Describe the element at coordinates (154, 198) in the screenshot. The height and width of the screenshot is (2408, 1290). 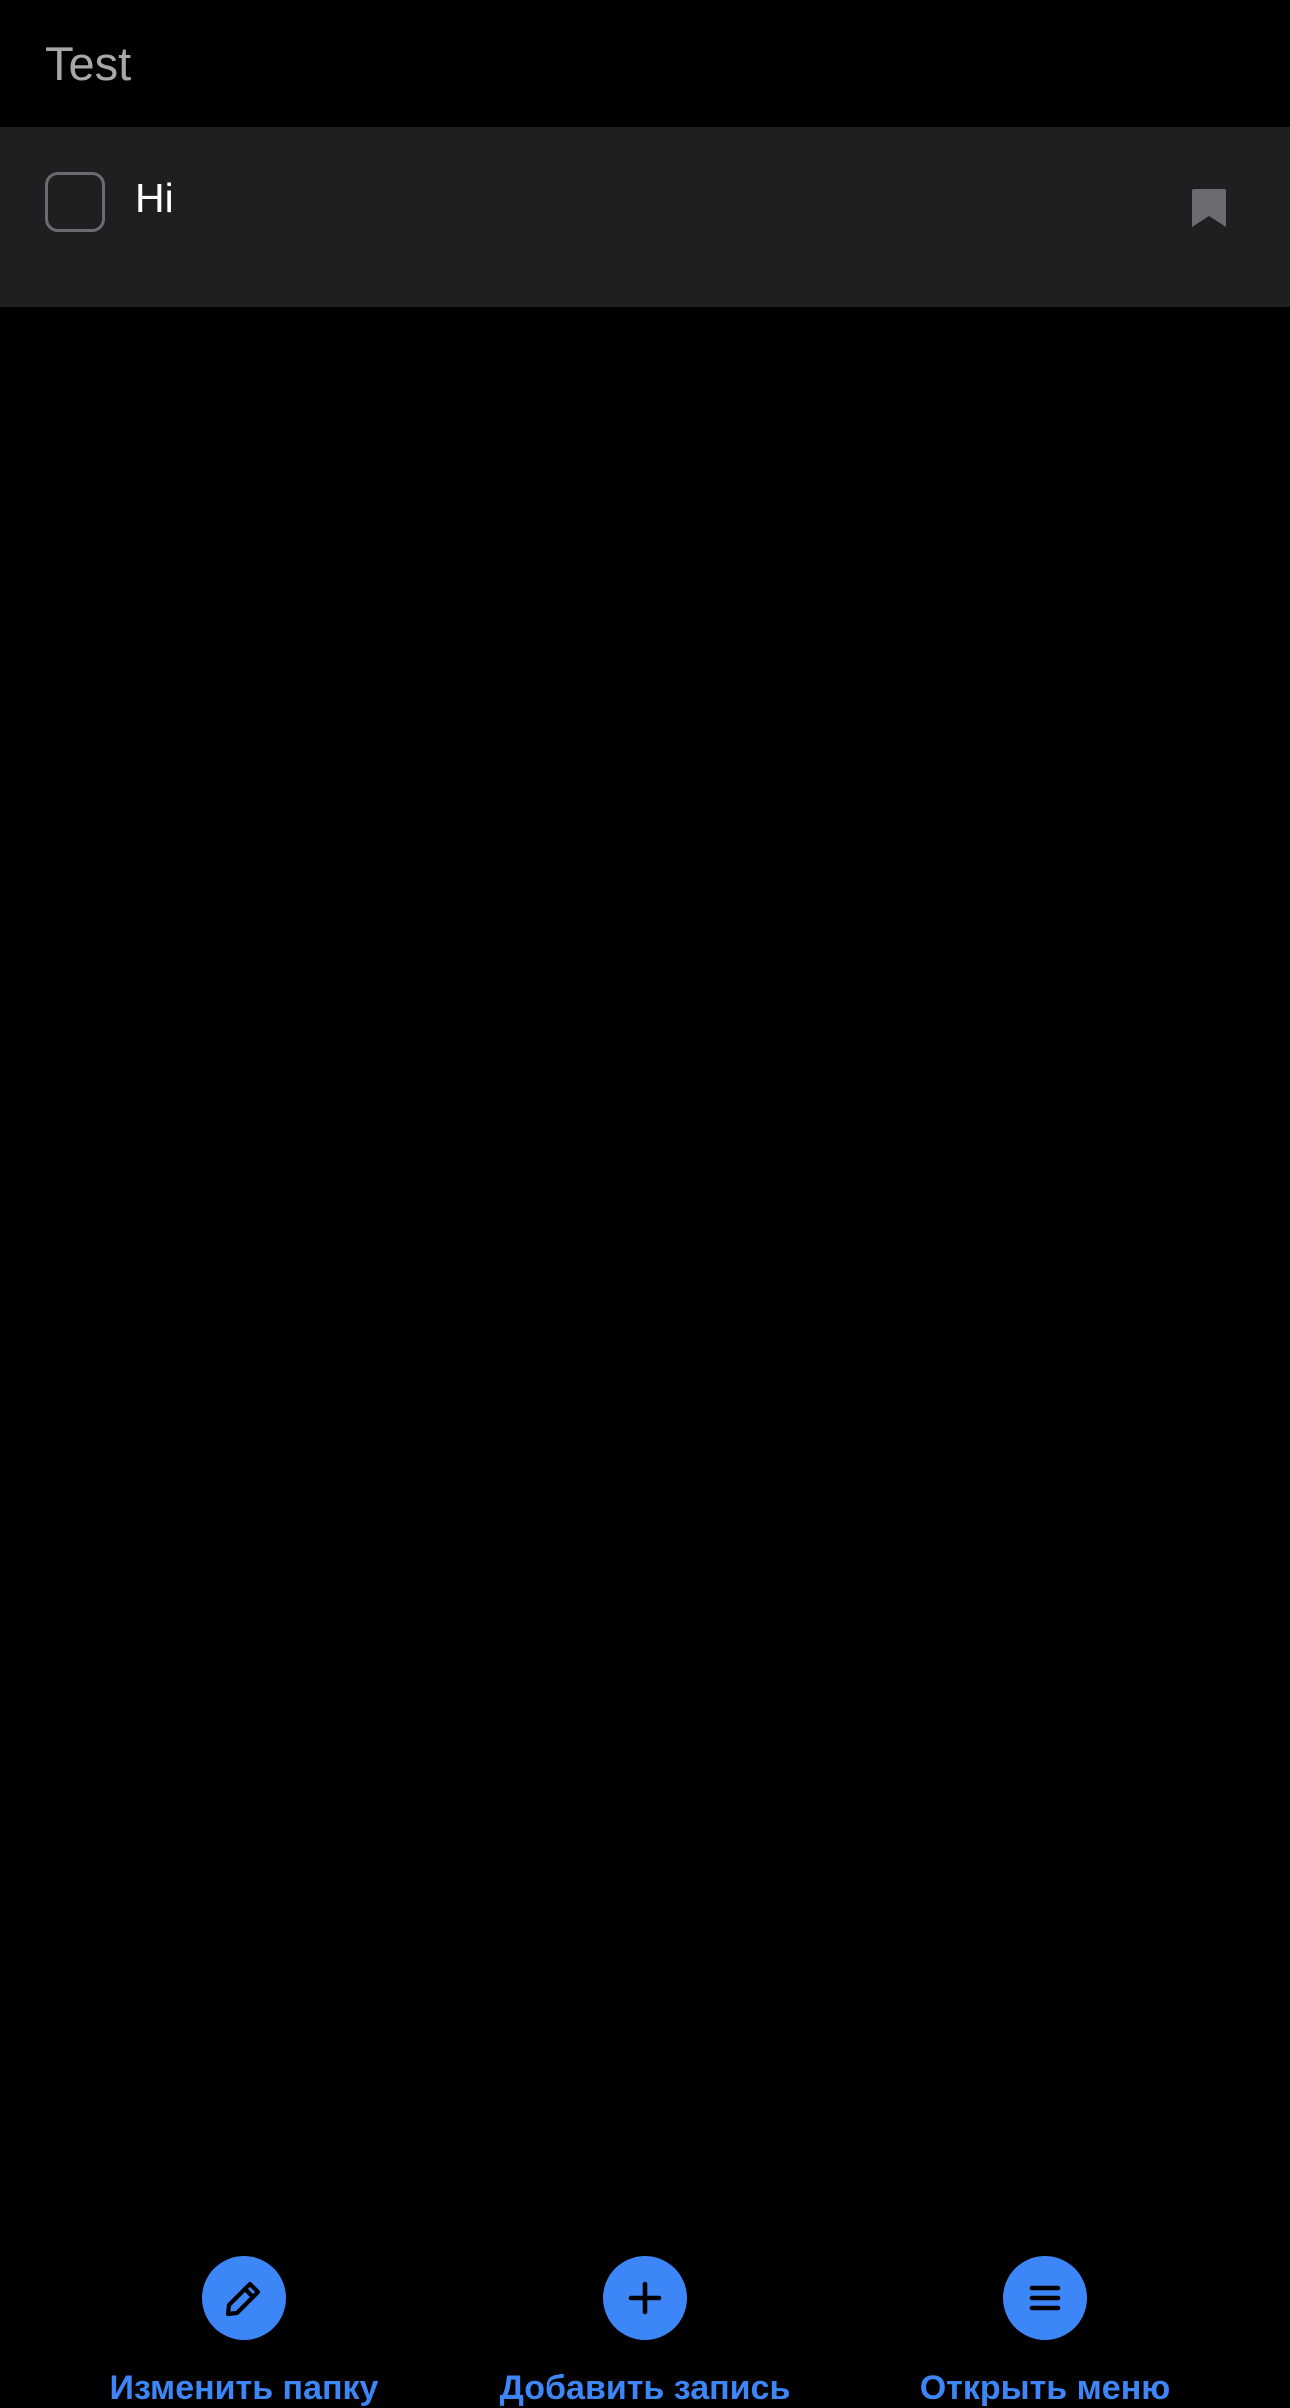
I see `entry-text: Hi` at that location.